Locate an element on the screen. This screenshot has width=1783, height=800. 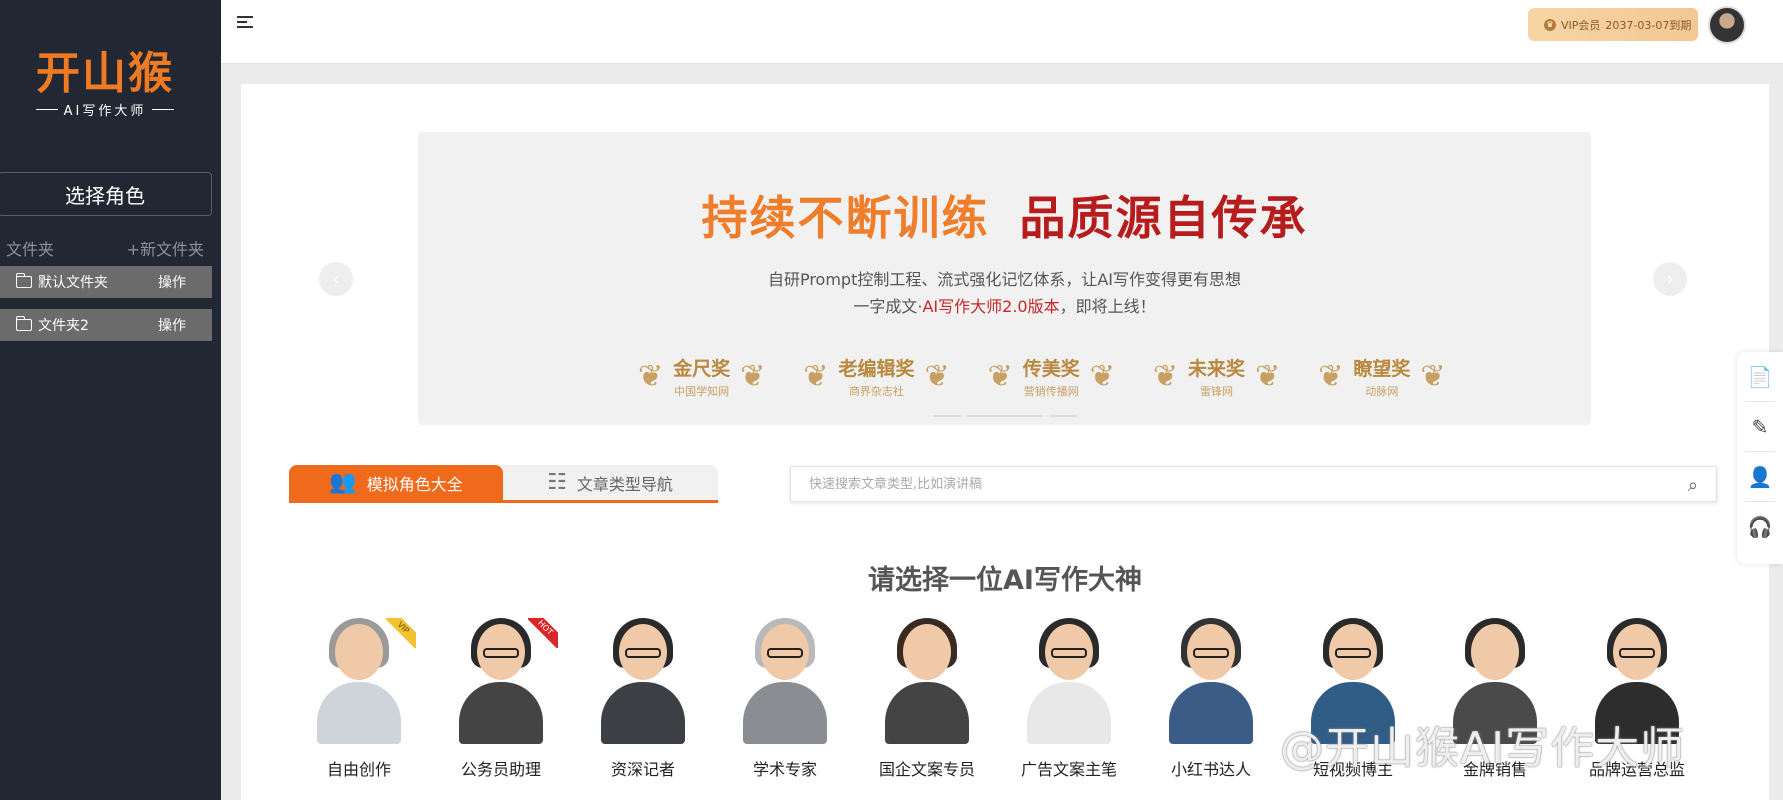
select-role-button: 选择角色 is located at coordinates (106, 194).